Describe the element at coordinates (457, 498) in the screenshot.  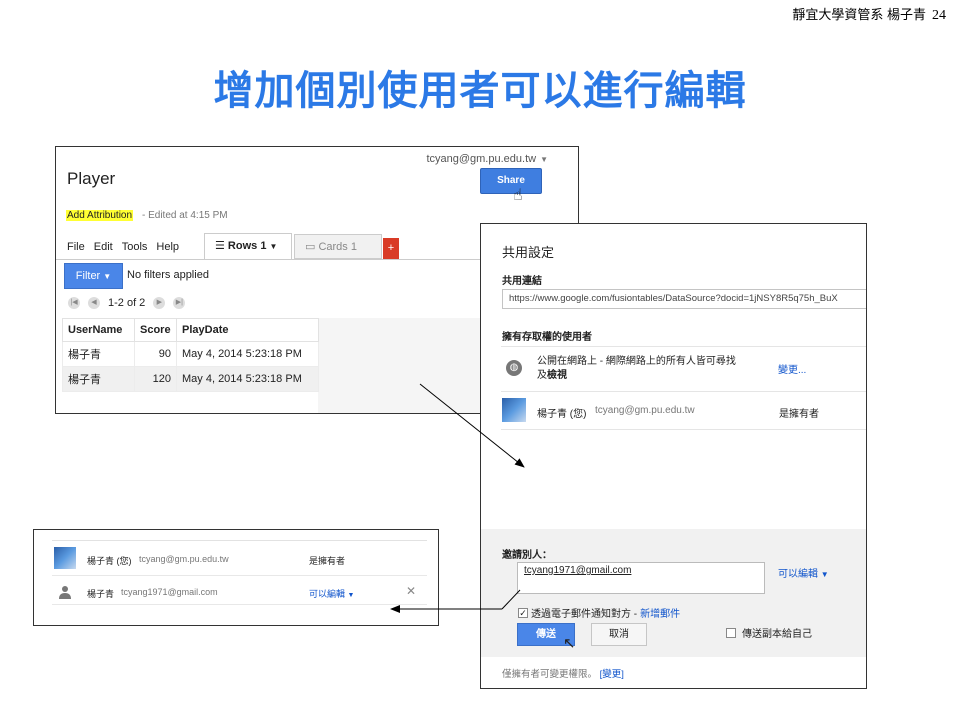
I see `annotation-arrows` at that location.